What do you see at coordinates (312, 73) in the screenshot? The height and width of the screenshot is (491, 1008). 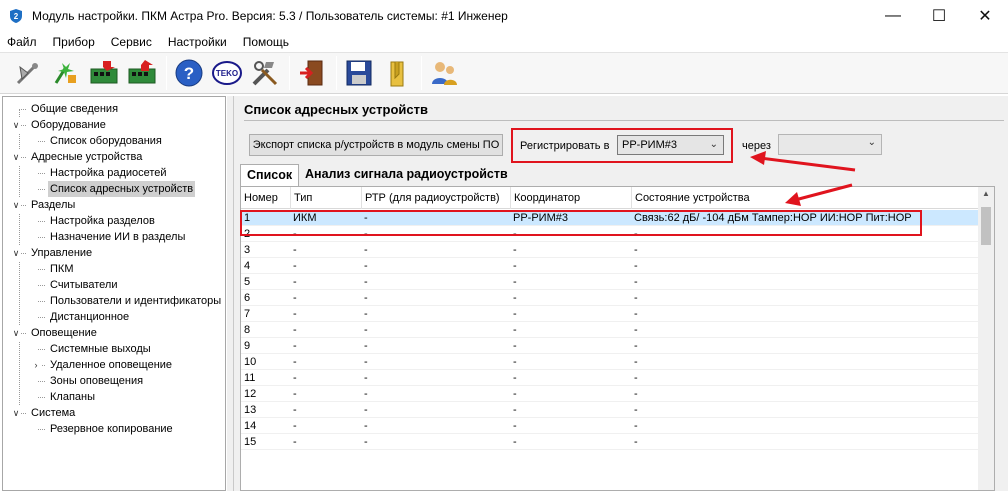 I see `exit-button` at bounding box center [312, 73].